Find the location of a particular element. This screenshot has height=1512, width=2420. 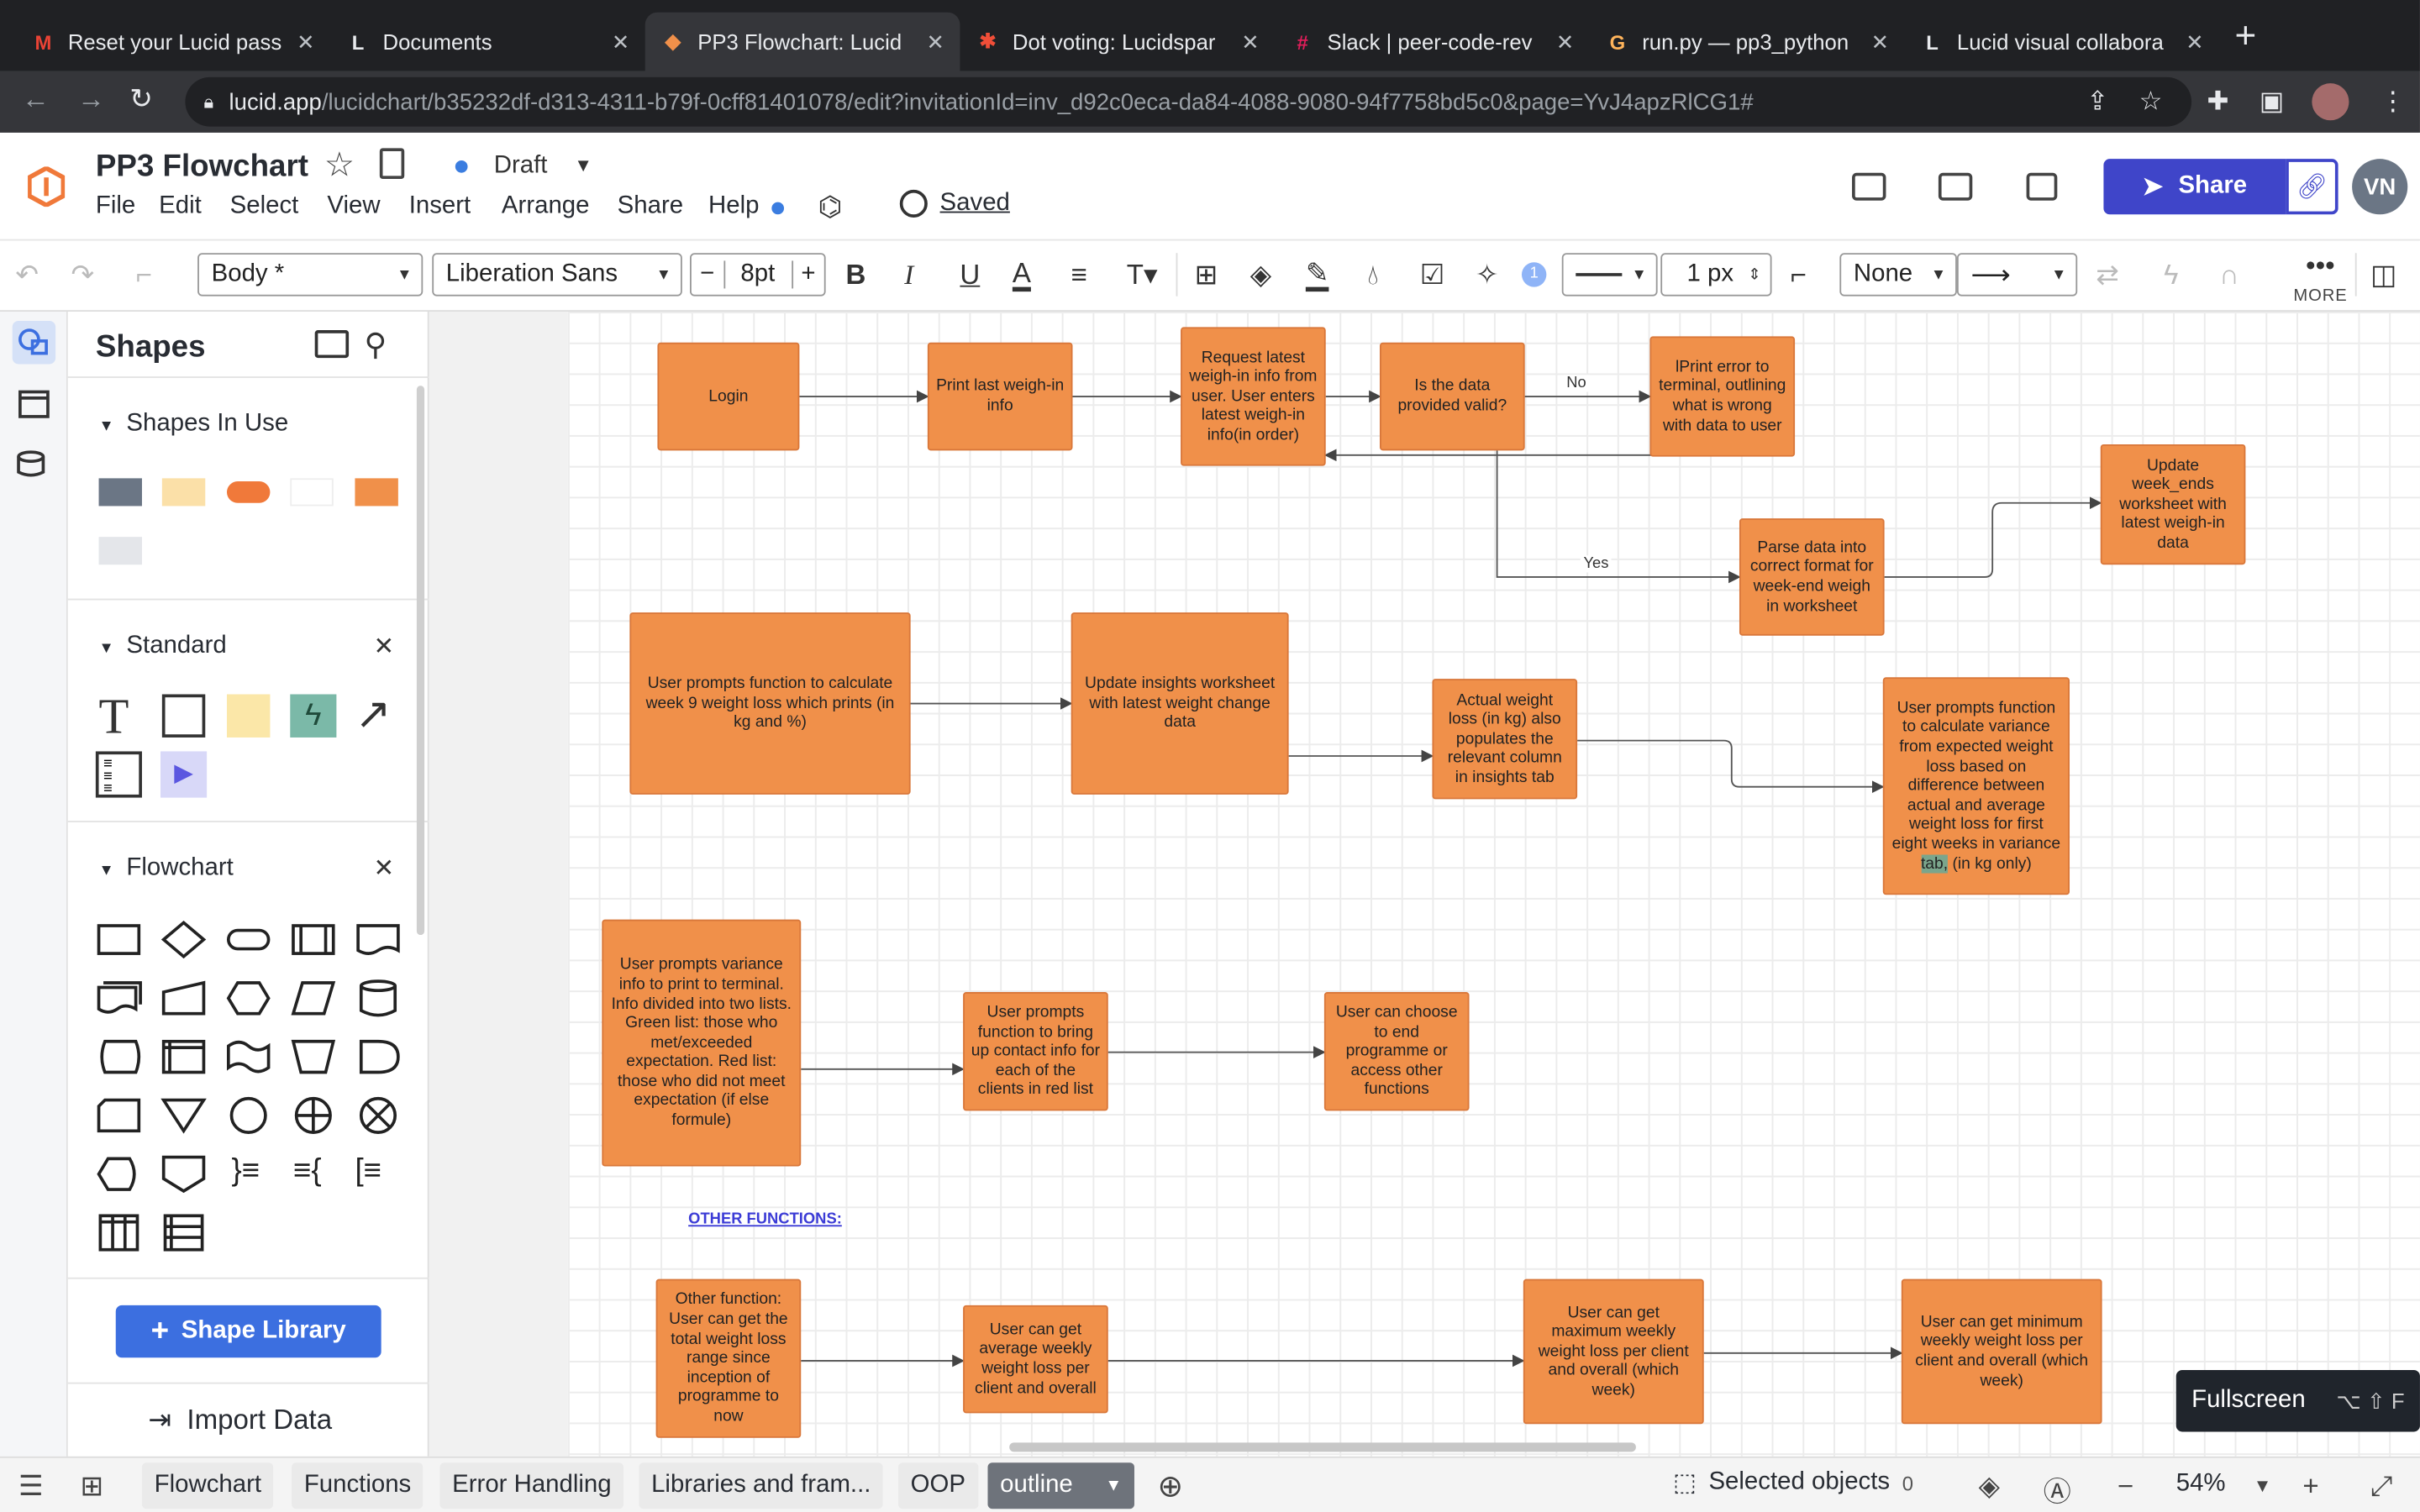

page-tab-oop: OOP is located at coordinates (937, 1485).